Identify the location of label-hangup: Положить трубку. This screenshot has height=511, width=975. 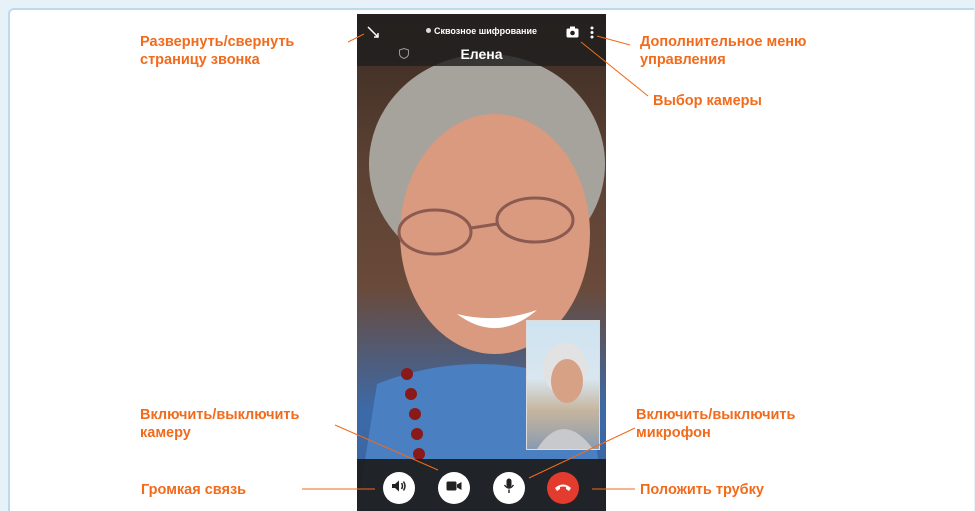
(702, 490).